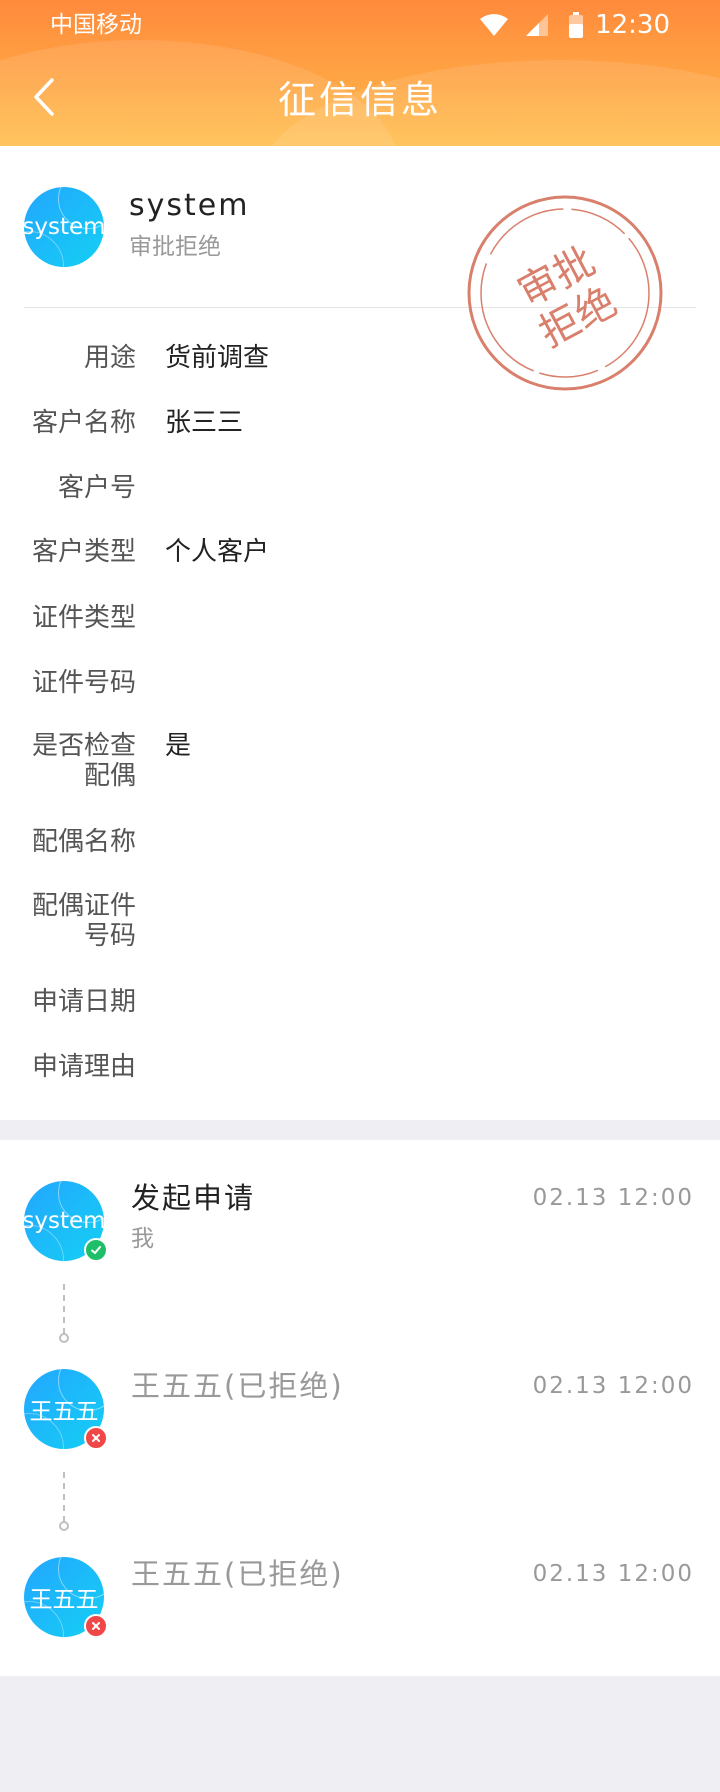 The width and height of the screenshot is (720, 1792). What do you see at coordinates (189, 205) in the screenshot?
I see `applicant-name: system` at bounding box center [189, 205].